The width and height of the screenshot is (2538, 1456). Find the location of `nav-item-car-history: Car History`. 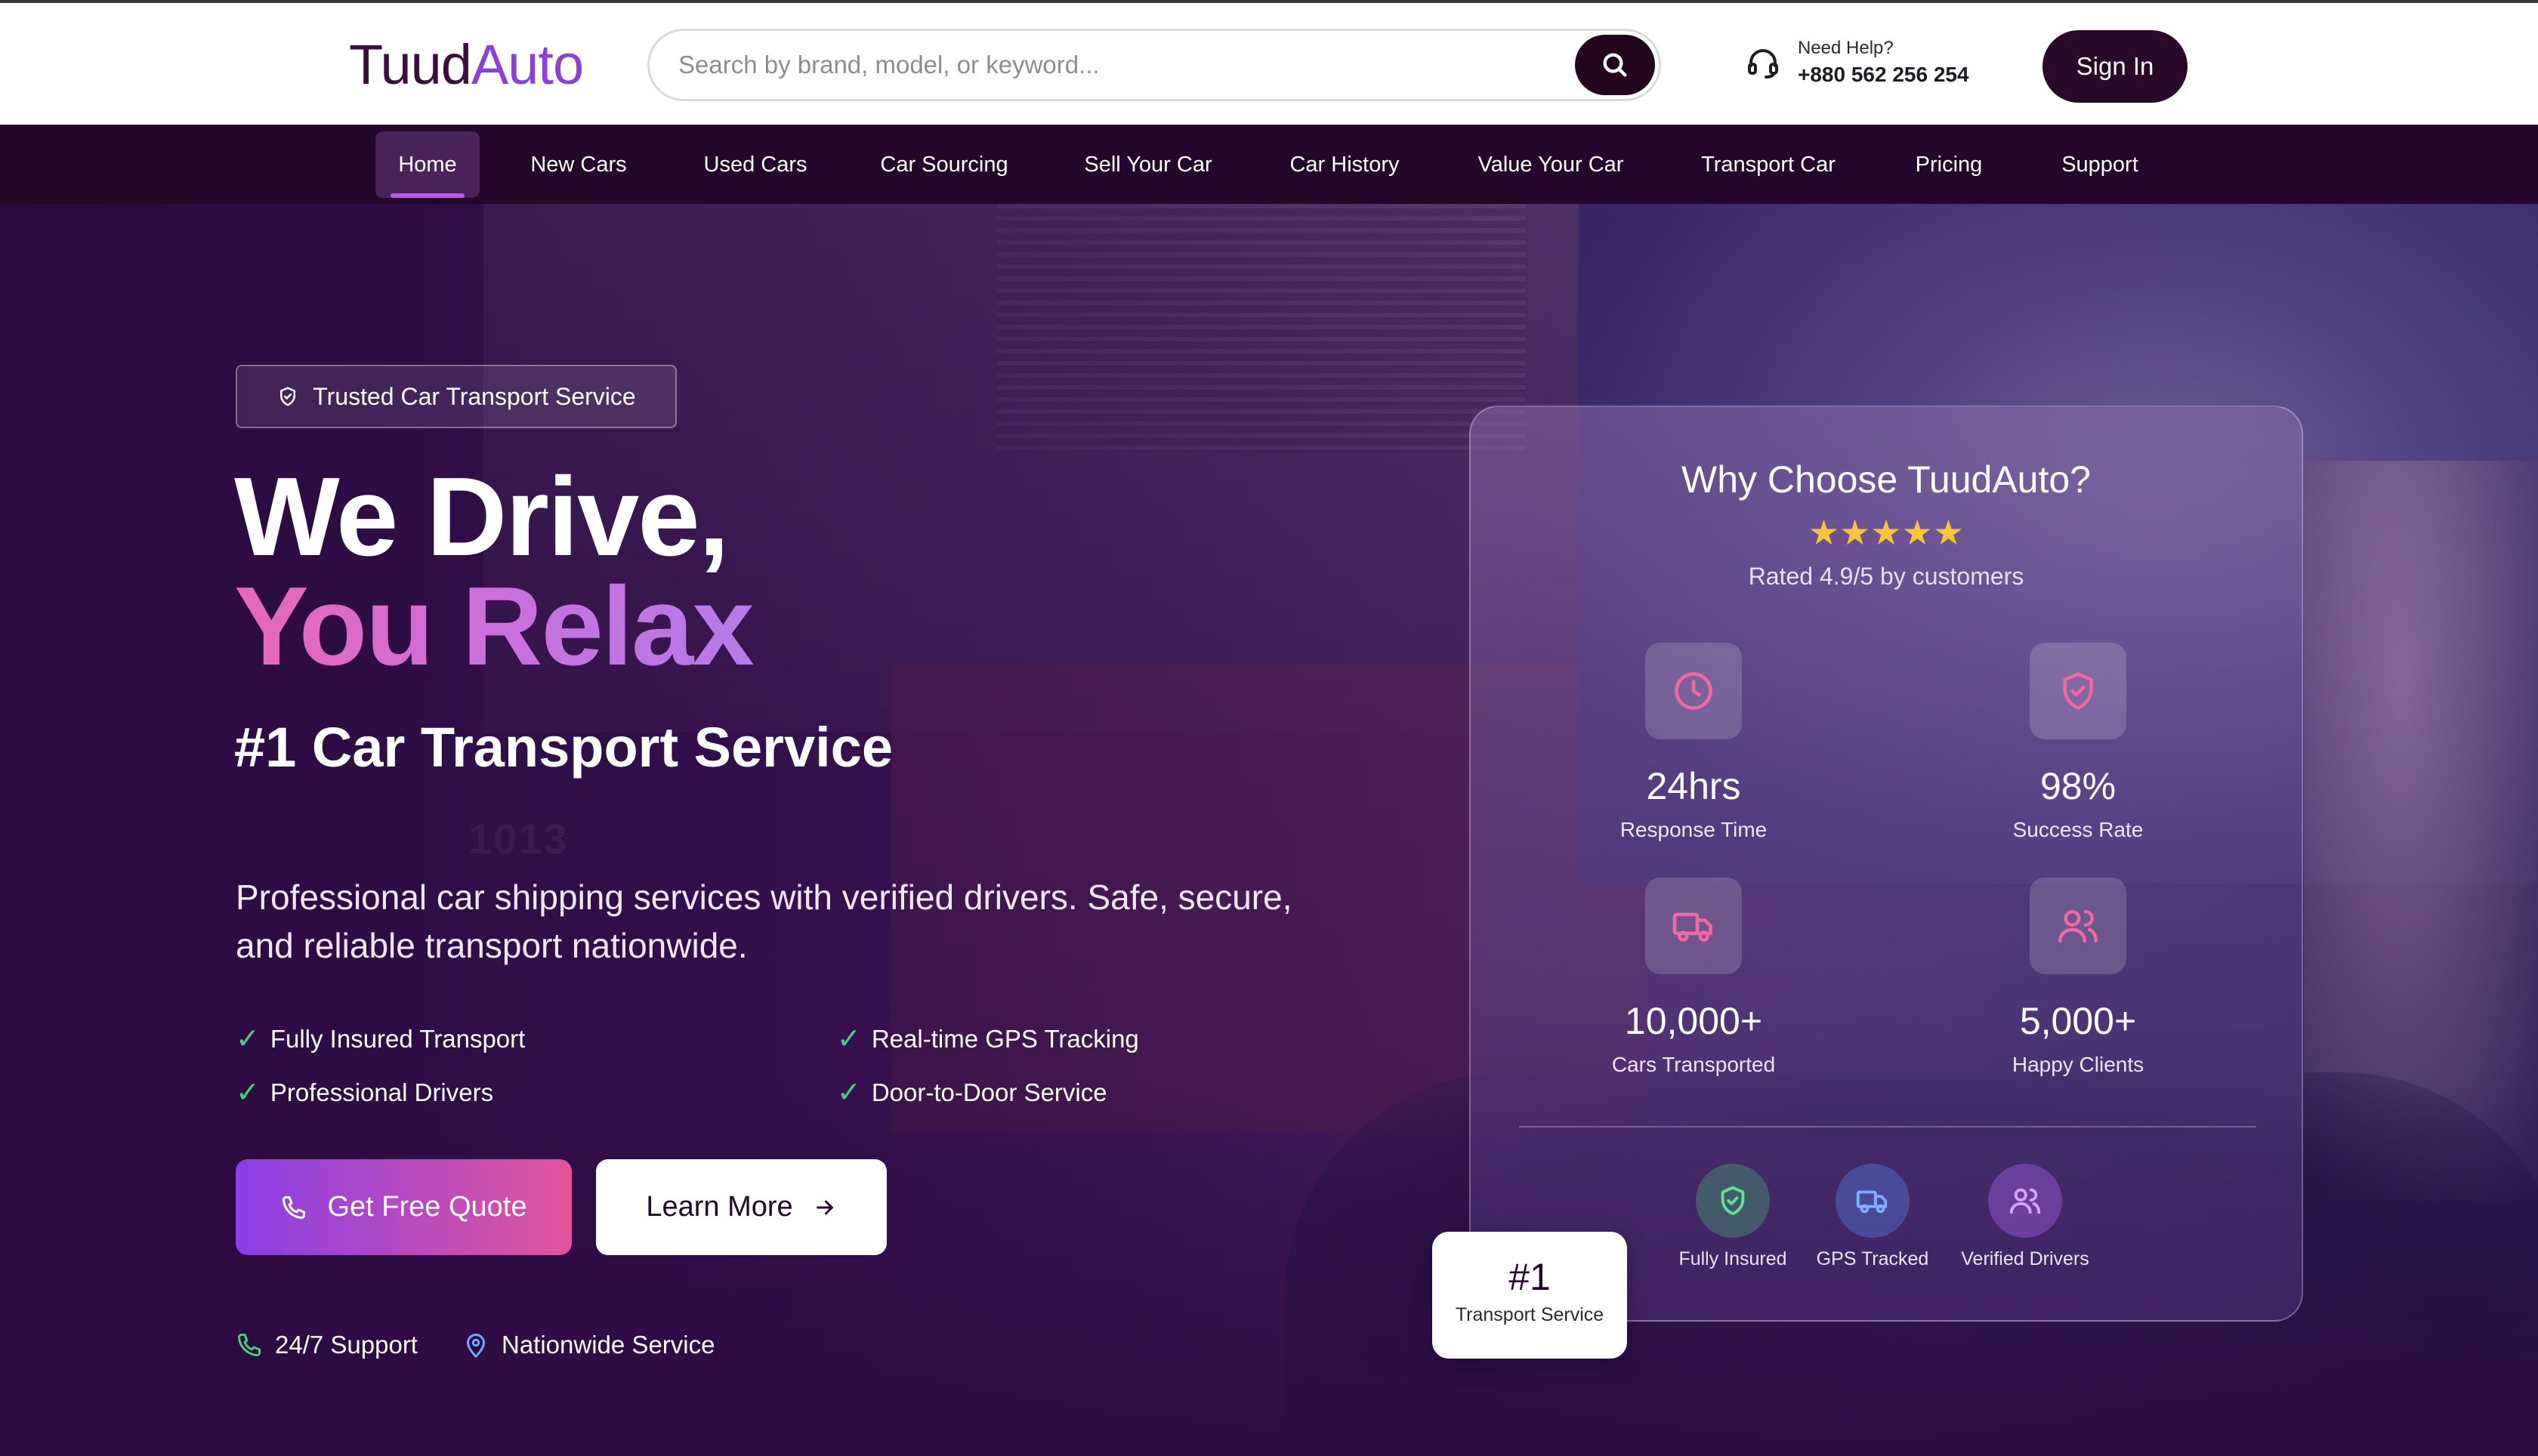

nav-item-car-history: Car History is located at coordinates (1345, 164).